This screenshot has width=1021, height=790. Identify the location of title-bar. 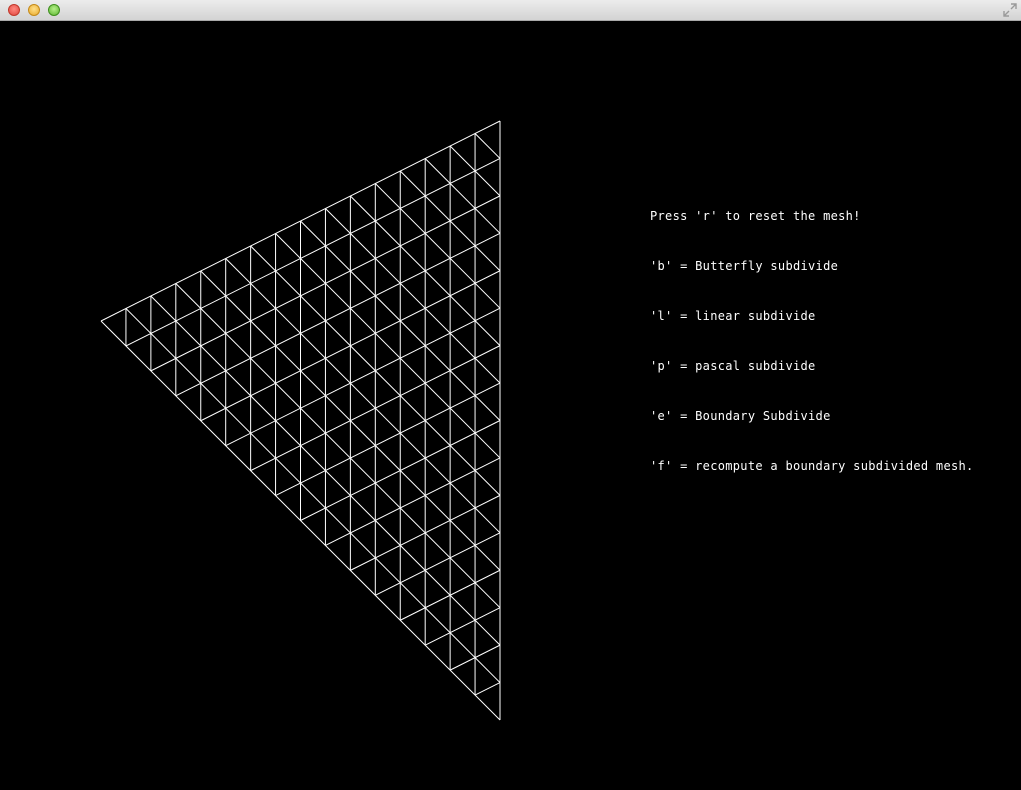
(510, 10).